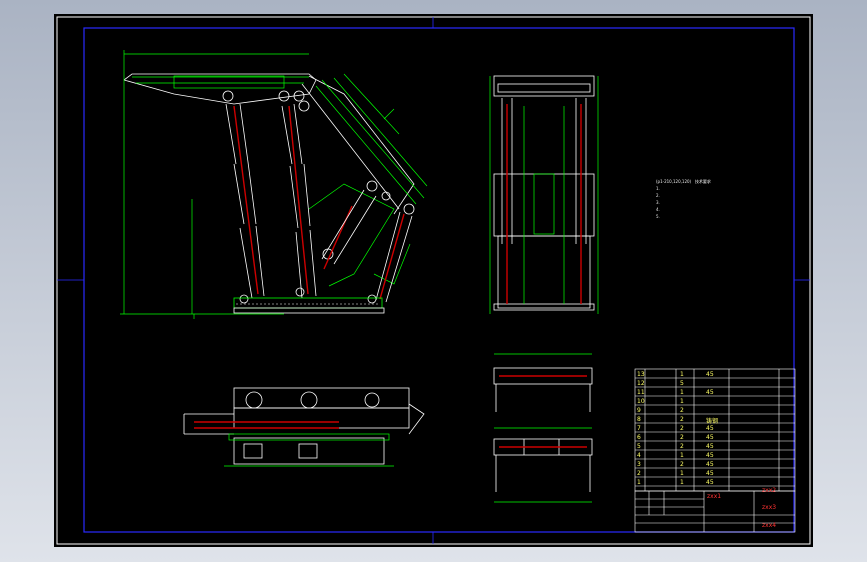  Describe the element at coordinates (639, 410) in the screenshot. I see `bom-row-number: 9` at that location.